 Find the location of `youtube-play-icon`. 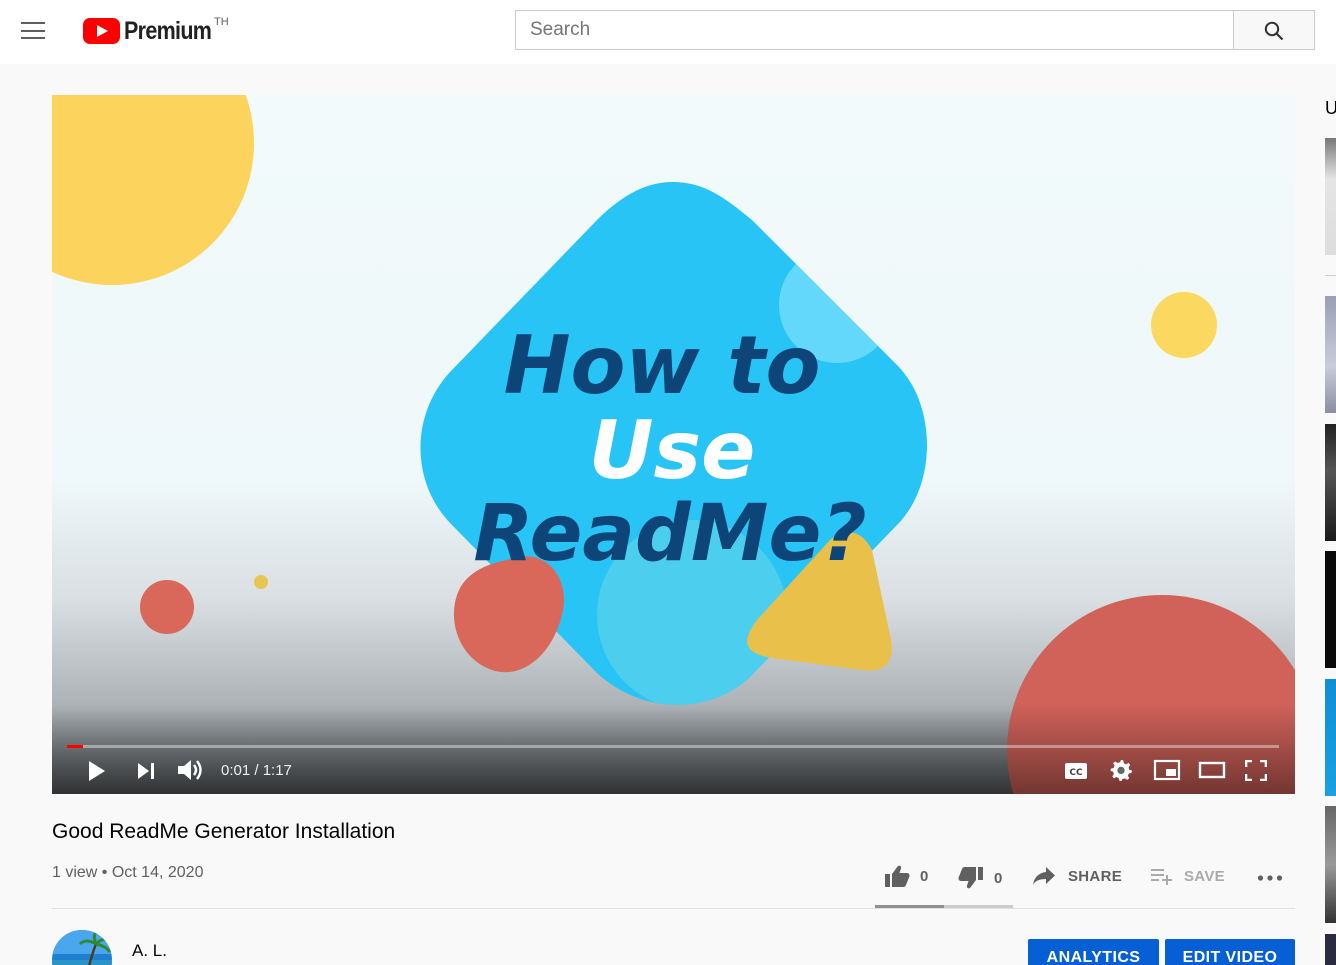

youtube-play-icon is located at coordinates (101, 31).